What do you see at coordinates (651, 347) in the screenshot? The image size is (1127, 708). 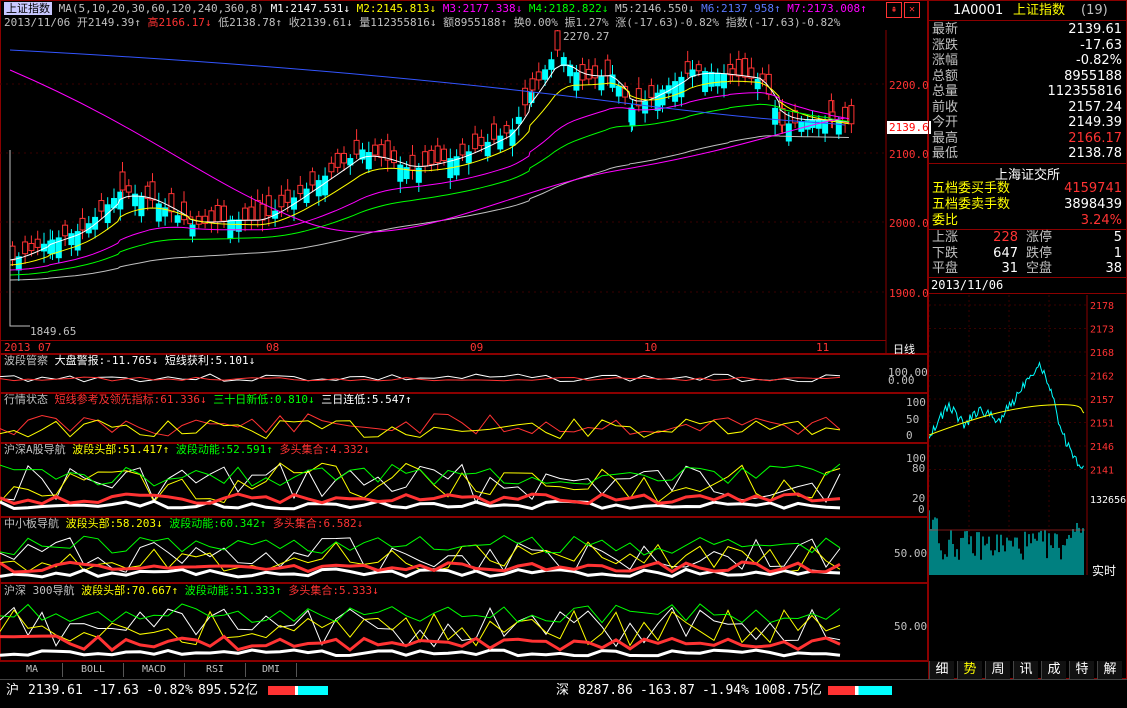 I see `x-tick-10: 10` at bounding box center [651, 347].